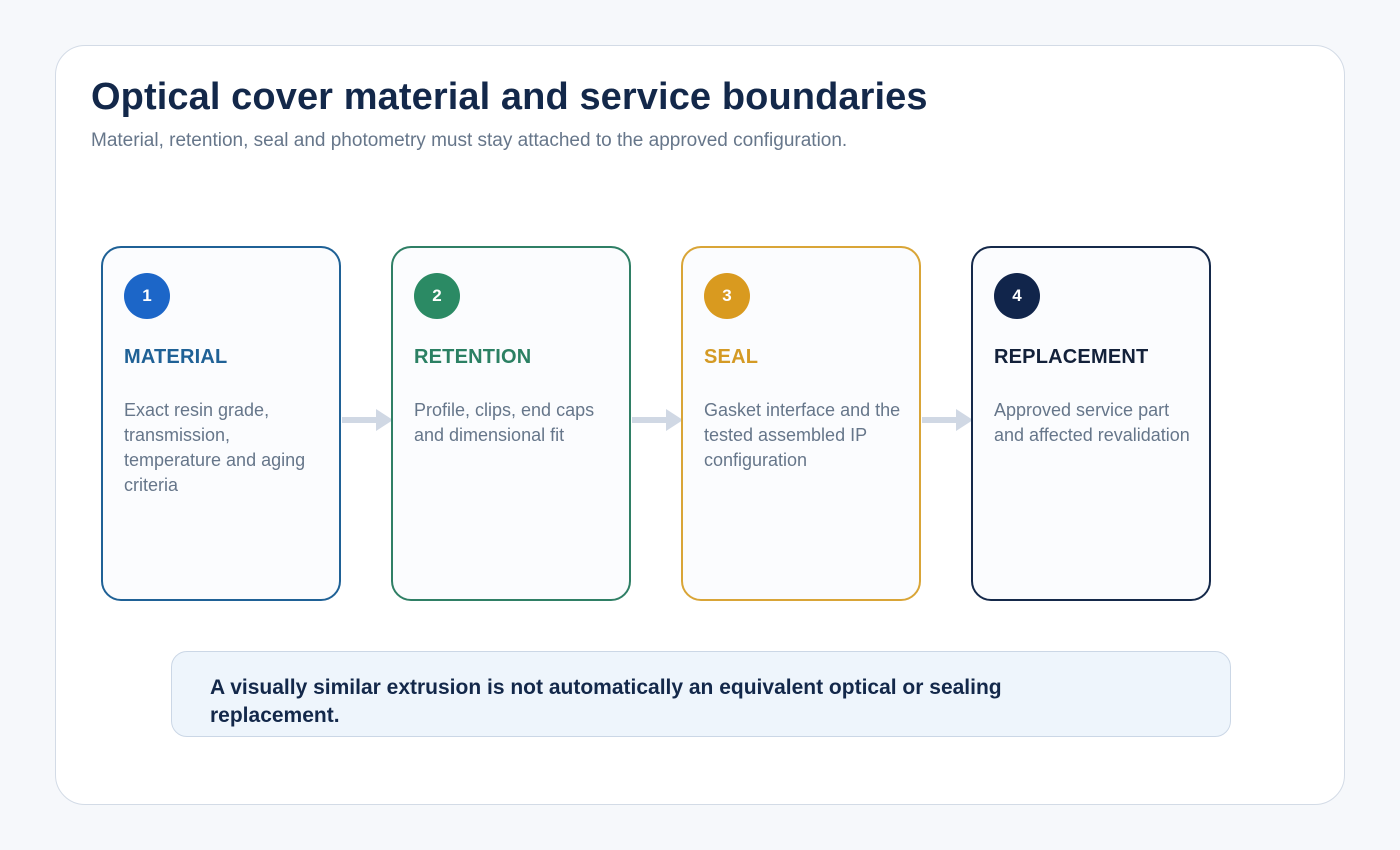 The height and width of the screenshot is (850, 1400). I want to click on step-number-badge: 3, so click(727, 296).